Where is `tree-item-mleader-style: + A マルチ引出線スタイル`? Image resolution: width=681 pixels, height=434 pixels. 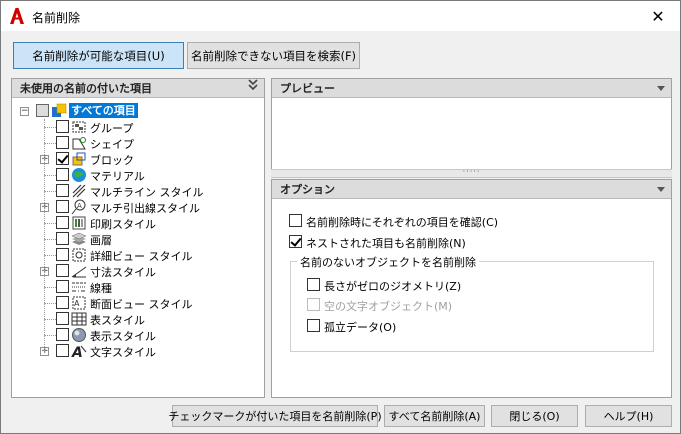
tree-item-mleader-style: + A マルチ引出線スタイル is located at coordinates (132, 207).